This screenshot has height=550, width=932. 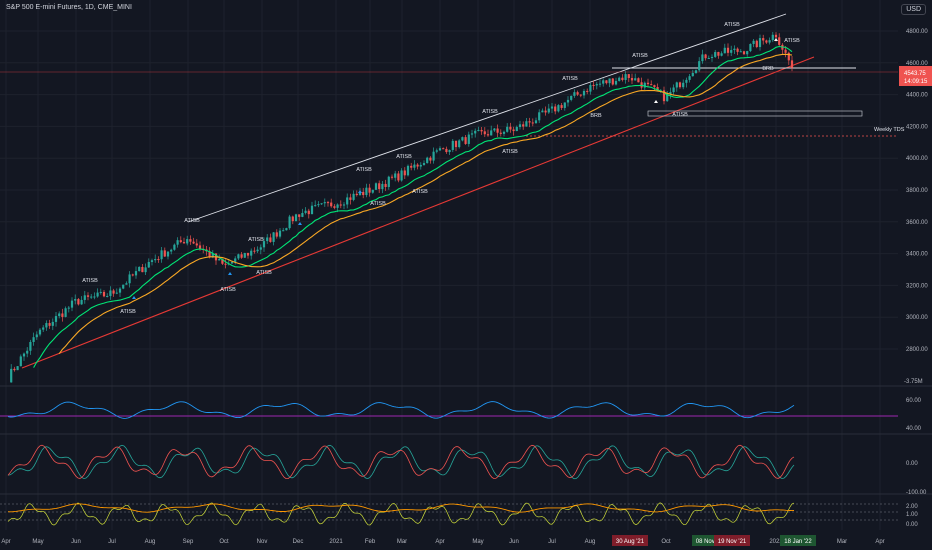 I want to click on pane-axis-label: 2.00, so click(x=912, y=507).